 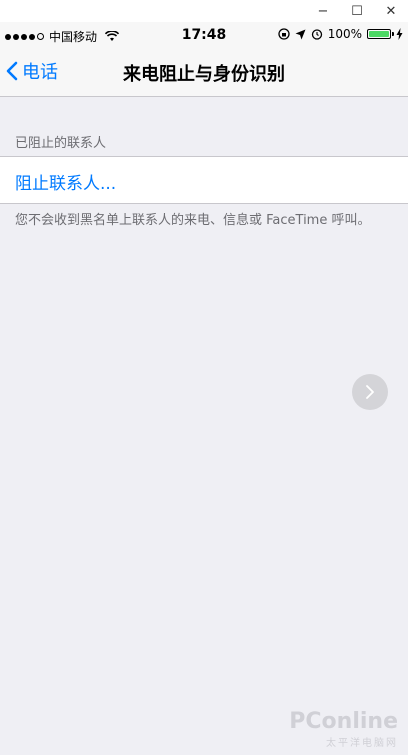 What do you see at coordinates (380, 34) in the screenshot?
I see `battery-icon` at bounding box center [380, 34].